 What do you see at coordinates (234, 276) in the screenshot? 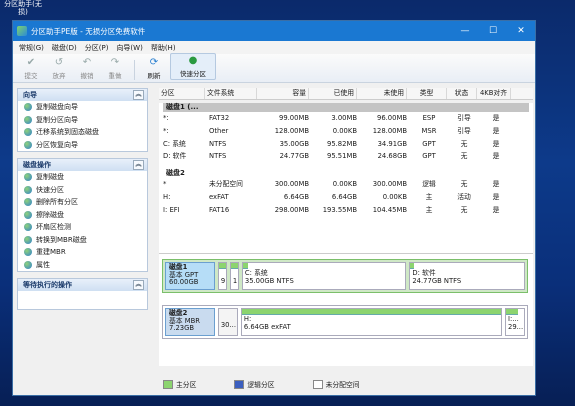
I see `disk1-part-msr: 1` at bounding box center [234, 276].